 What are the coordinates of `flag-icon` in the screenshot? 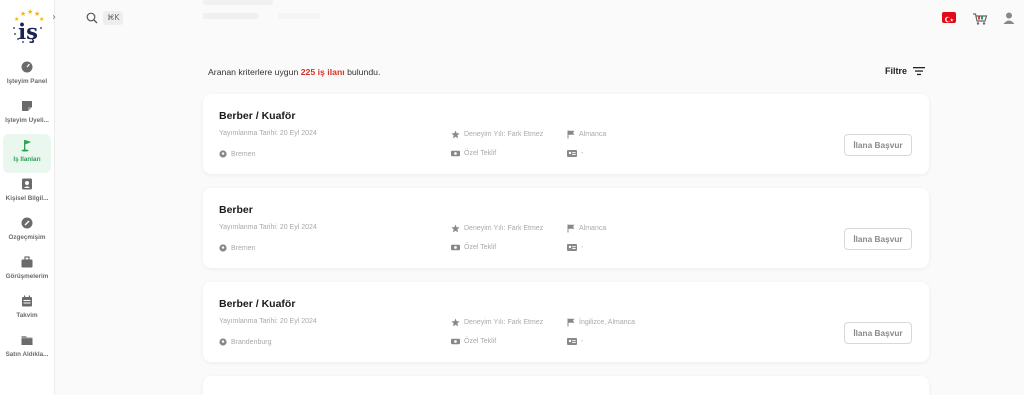 It's located at (26, 146).